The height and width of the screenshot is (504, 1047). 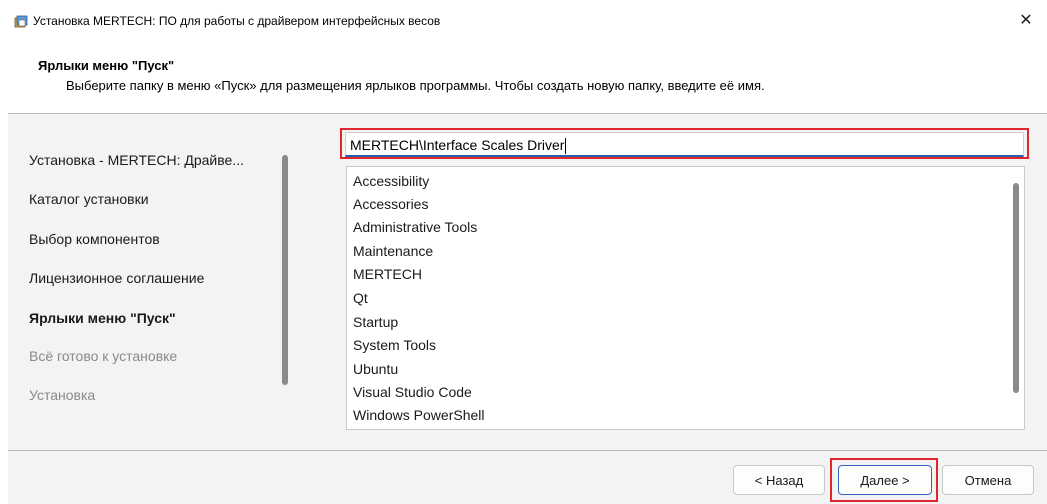 I want to click on sidebar-scrollbar, so click(x=285, y=270).